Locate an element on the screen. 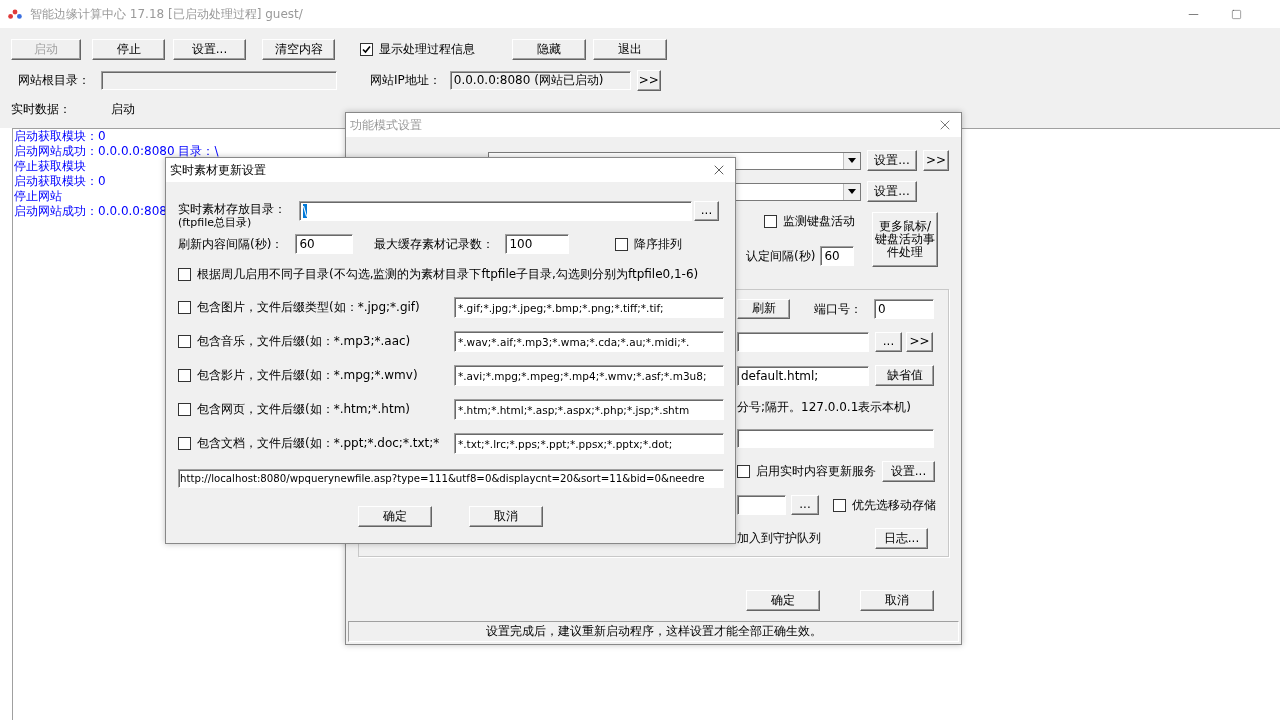 The width and height of the screenshot is (1280, 720). log-line: 停止网站 is located at coordinates (38, 196).